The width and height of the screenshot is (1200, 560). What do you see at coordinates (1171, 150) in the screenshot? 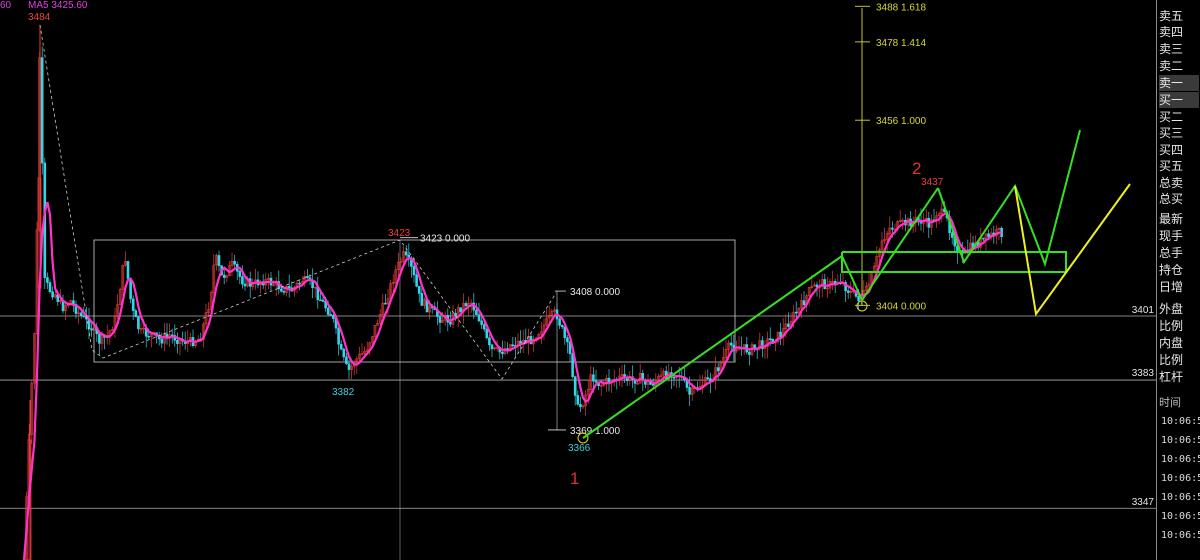
I see `panel-row-buy4: 买四` at bounding box center [1171, 150].